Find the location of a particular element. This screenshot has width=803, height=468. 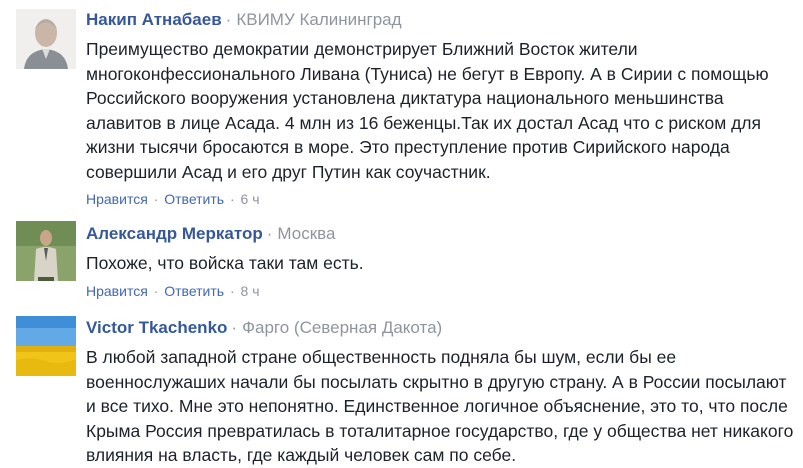

author-location: Фарго (Северная Дакота) is located at coordinates (342, 327).